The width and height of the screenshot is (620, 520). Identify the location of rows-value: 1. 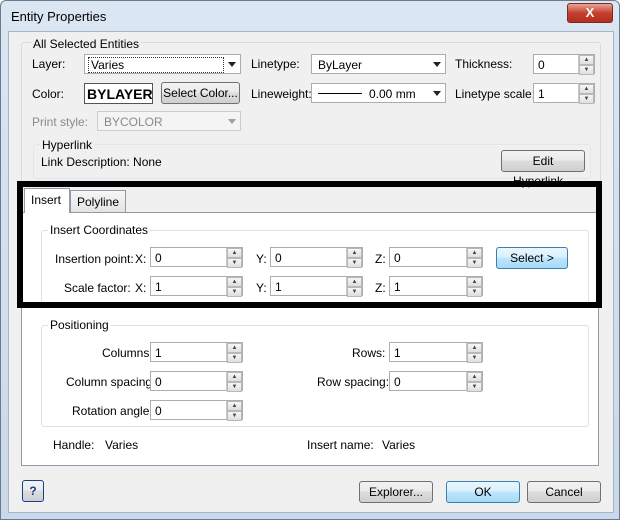
(397, 353).